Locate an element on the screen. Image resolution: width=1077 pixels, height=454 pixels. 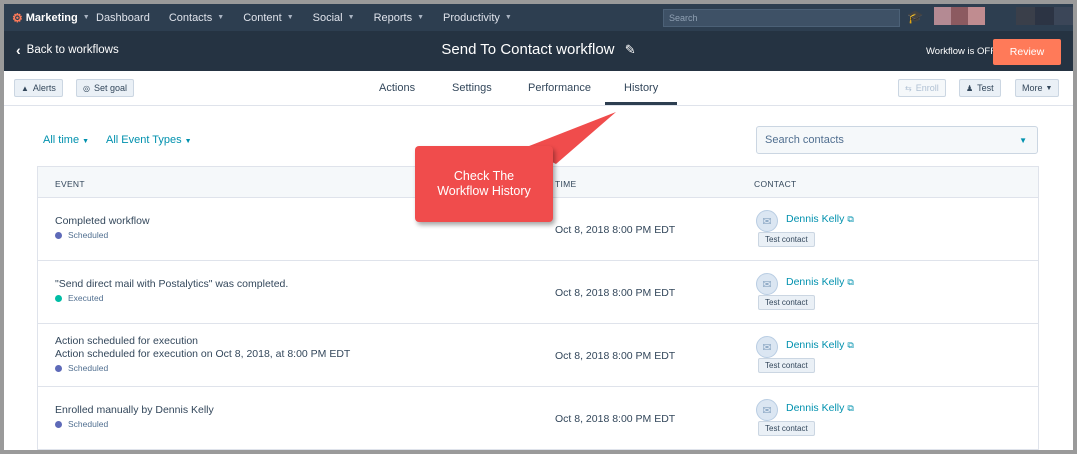
callout-arrow is located at coordinates (570, 138).